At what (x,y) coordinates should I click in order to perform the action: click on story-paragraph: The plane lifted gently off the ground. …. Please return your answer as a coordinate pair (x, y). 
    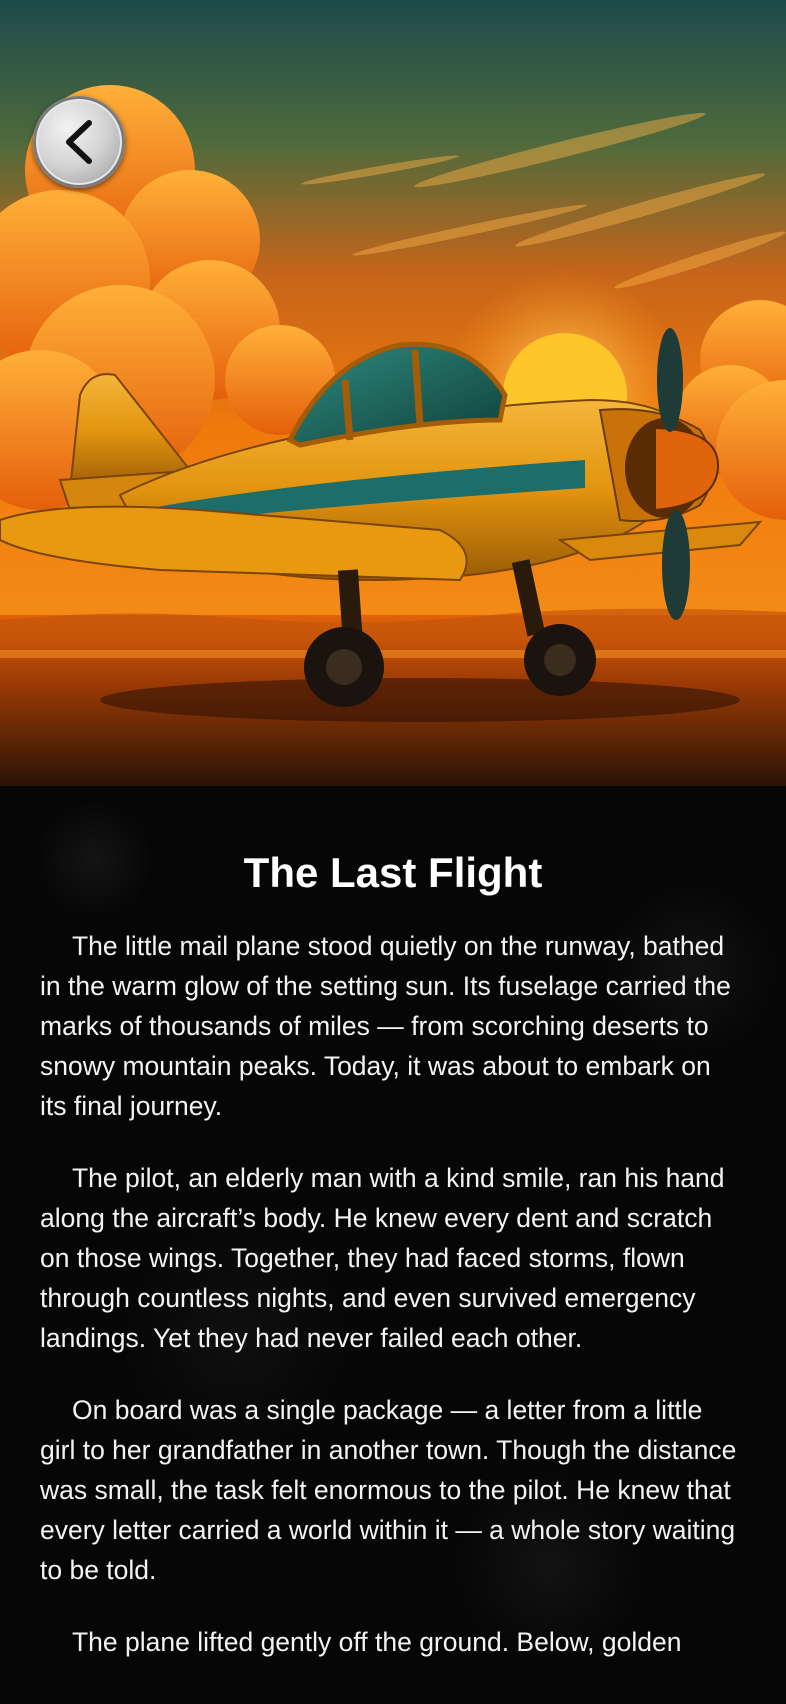
    Looking at the image, I should click on (377, 1642).